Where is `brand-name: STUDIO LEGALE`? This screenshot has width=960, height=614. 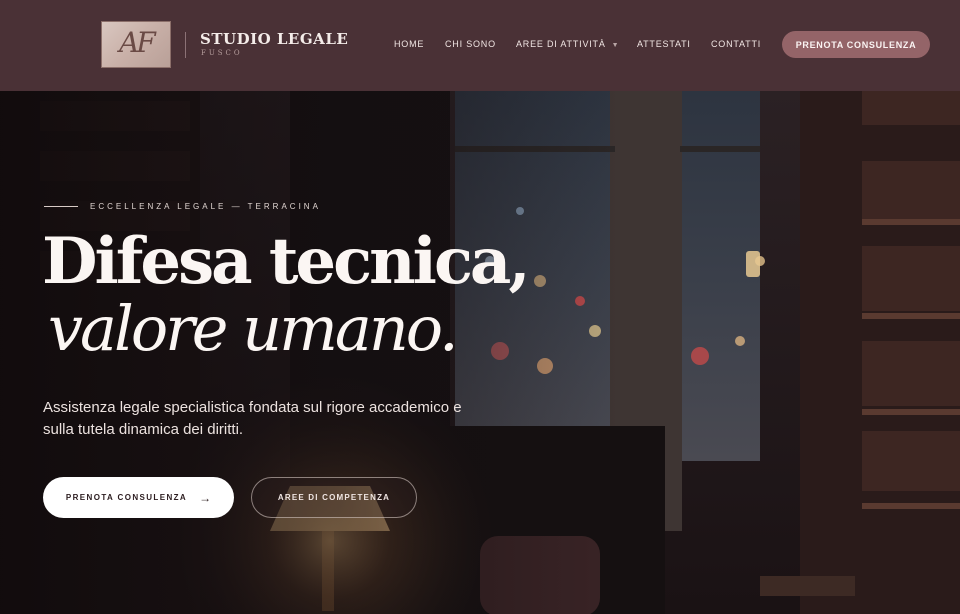
brand-name: STUDIO LEGALE is located at coordinates (274, 39).